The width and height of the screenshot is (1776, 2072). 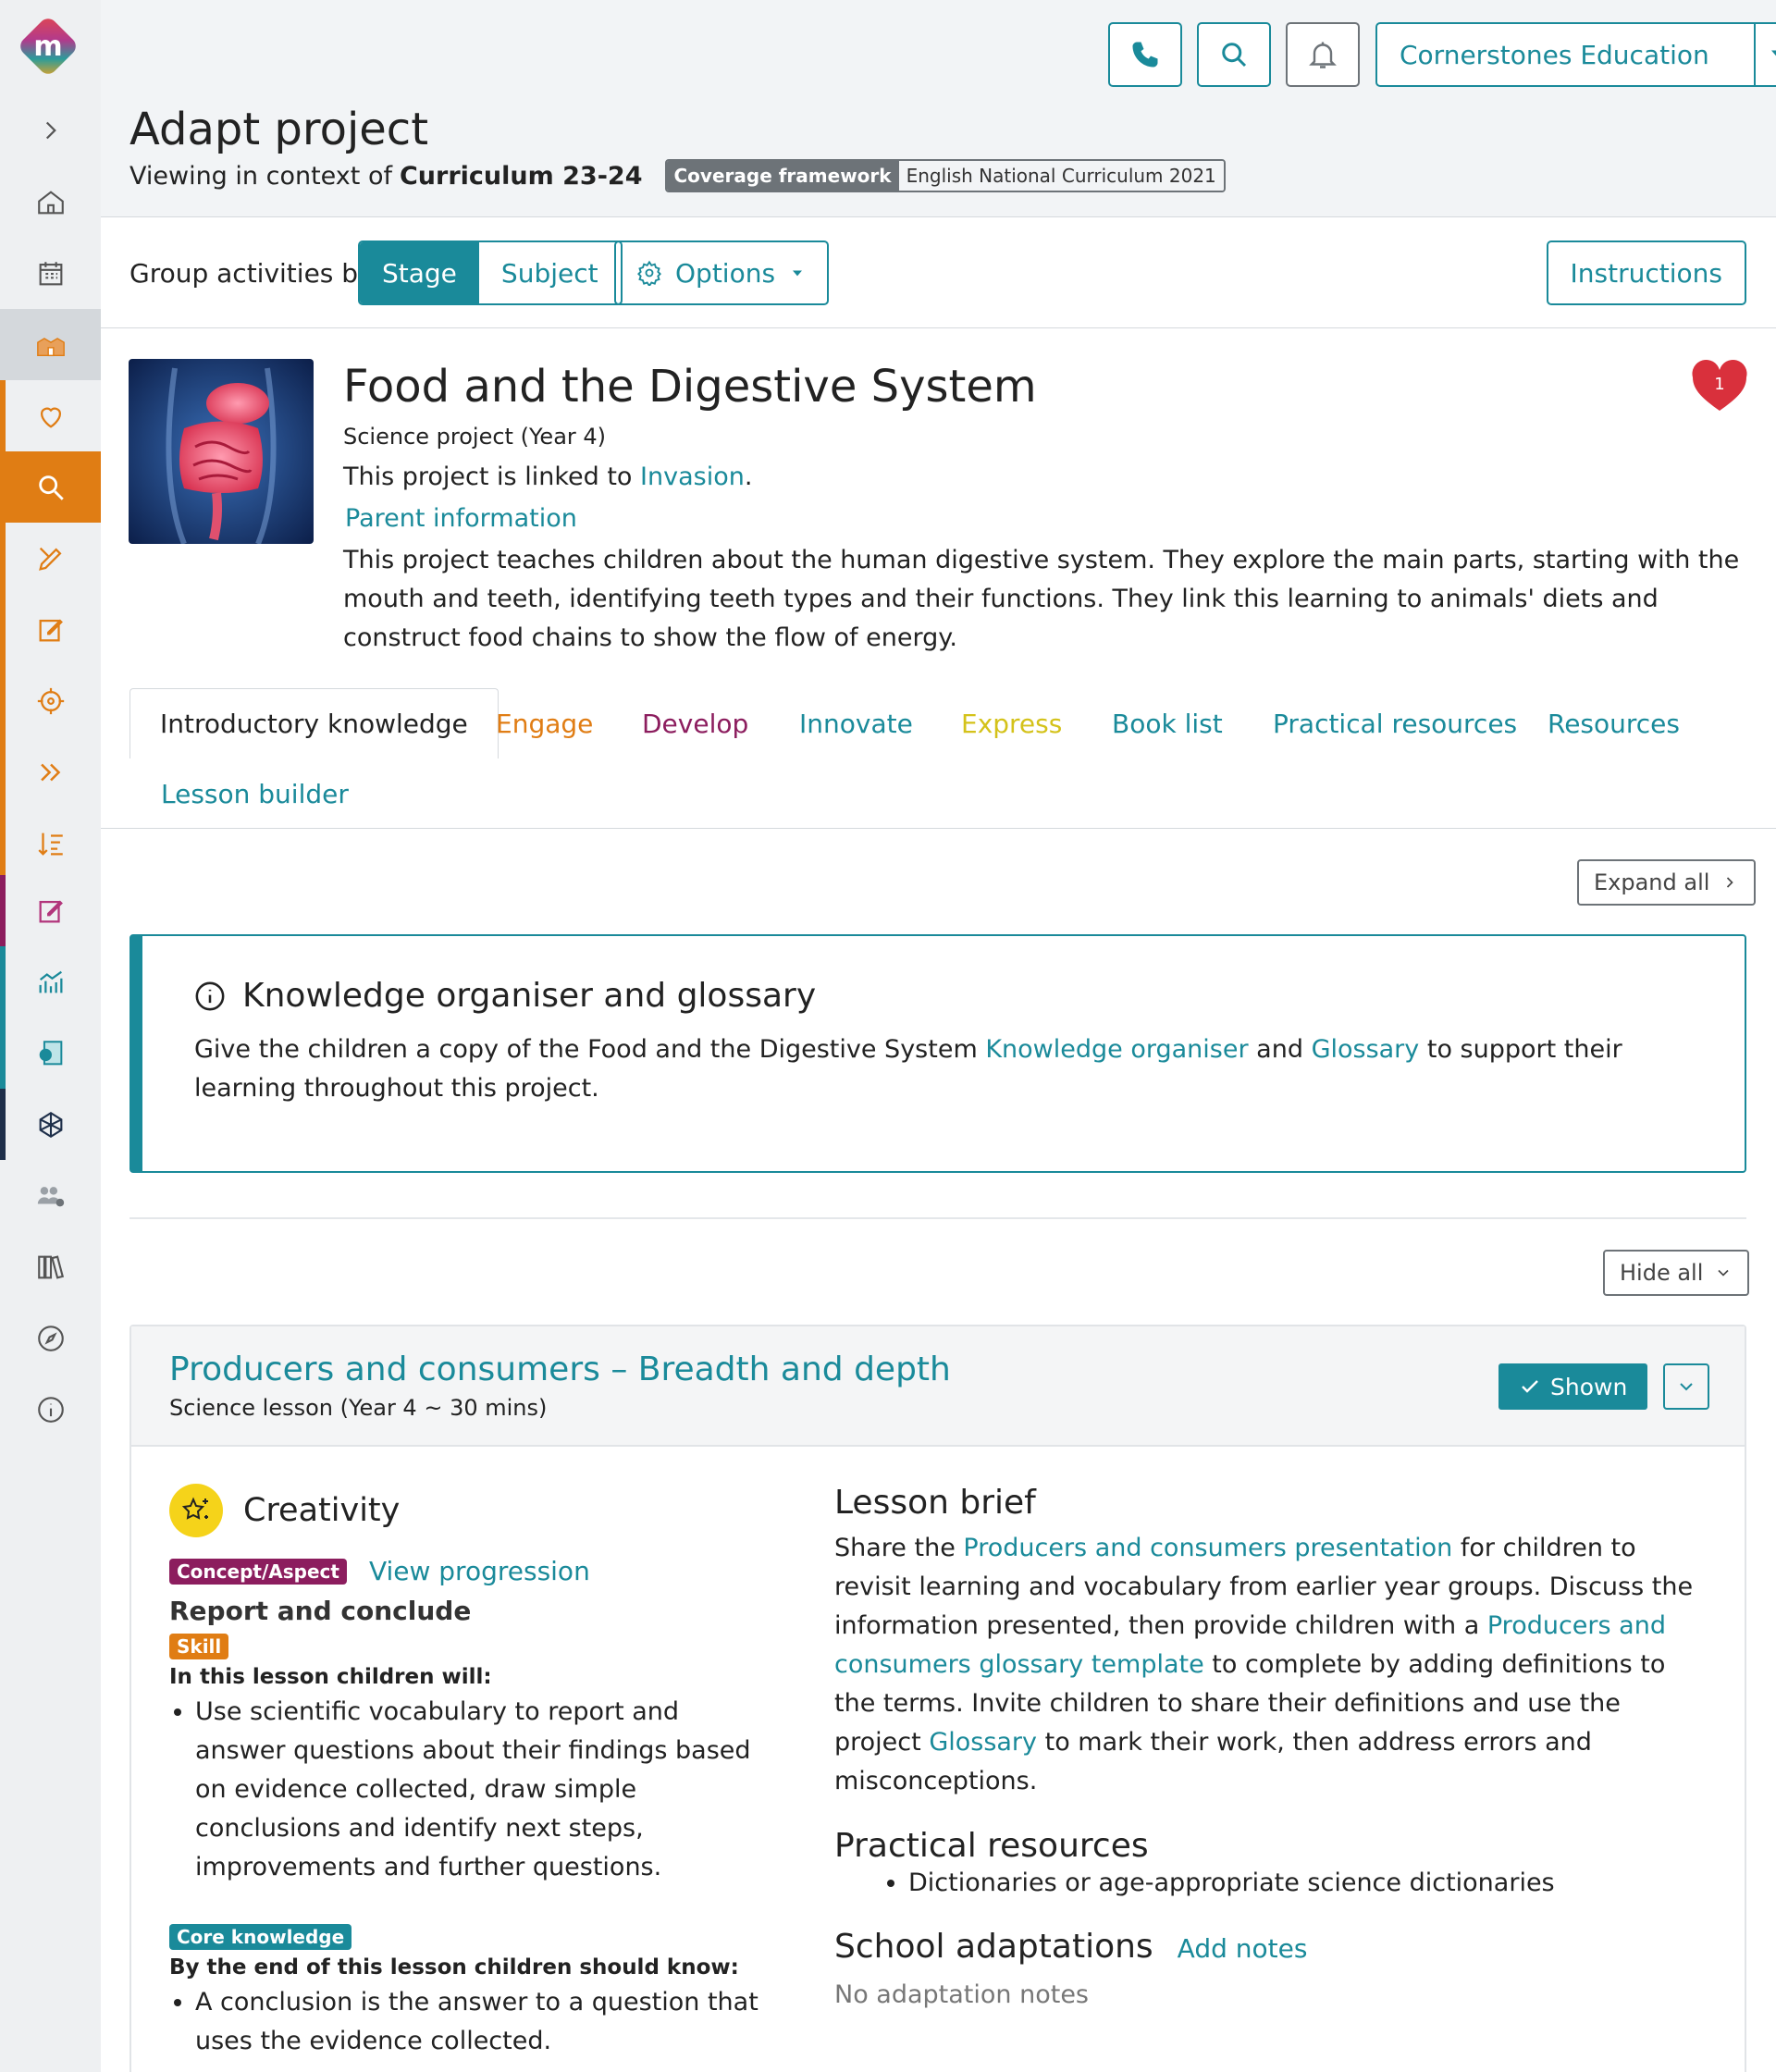 I want to click on search-icon, so click(x=1234, y=55).